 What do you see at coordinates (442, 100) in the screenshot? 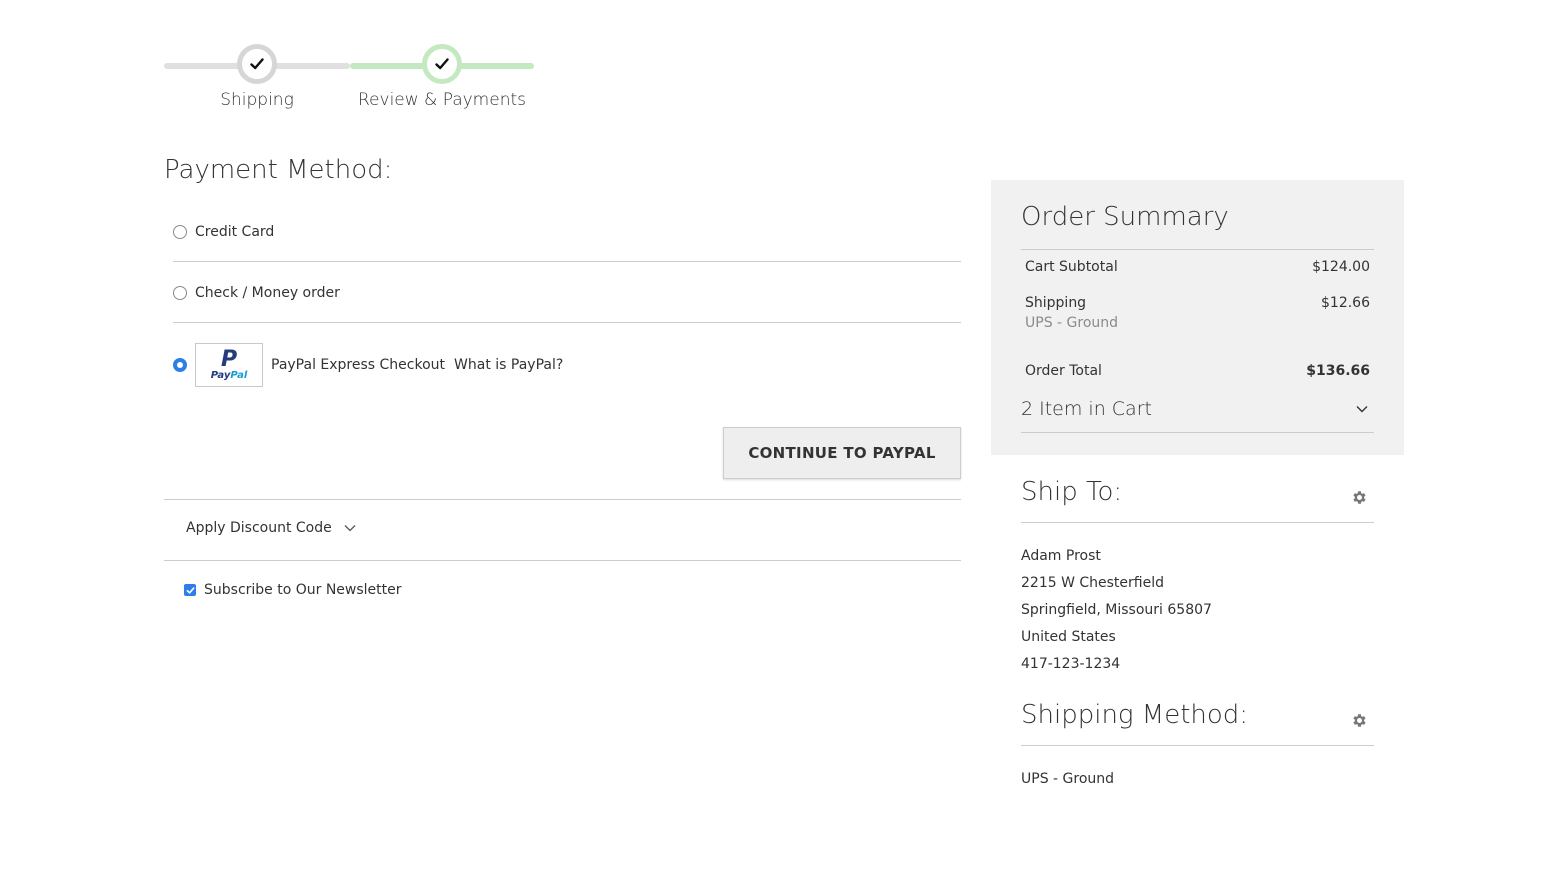
I see `step-label-review-payments: Review & Payments` at bounding box center [442, 100].